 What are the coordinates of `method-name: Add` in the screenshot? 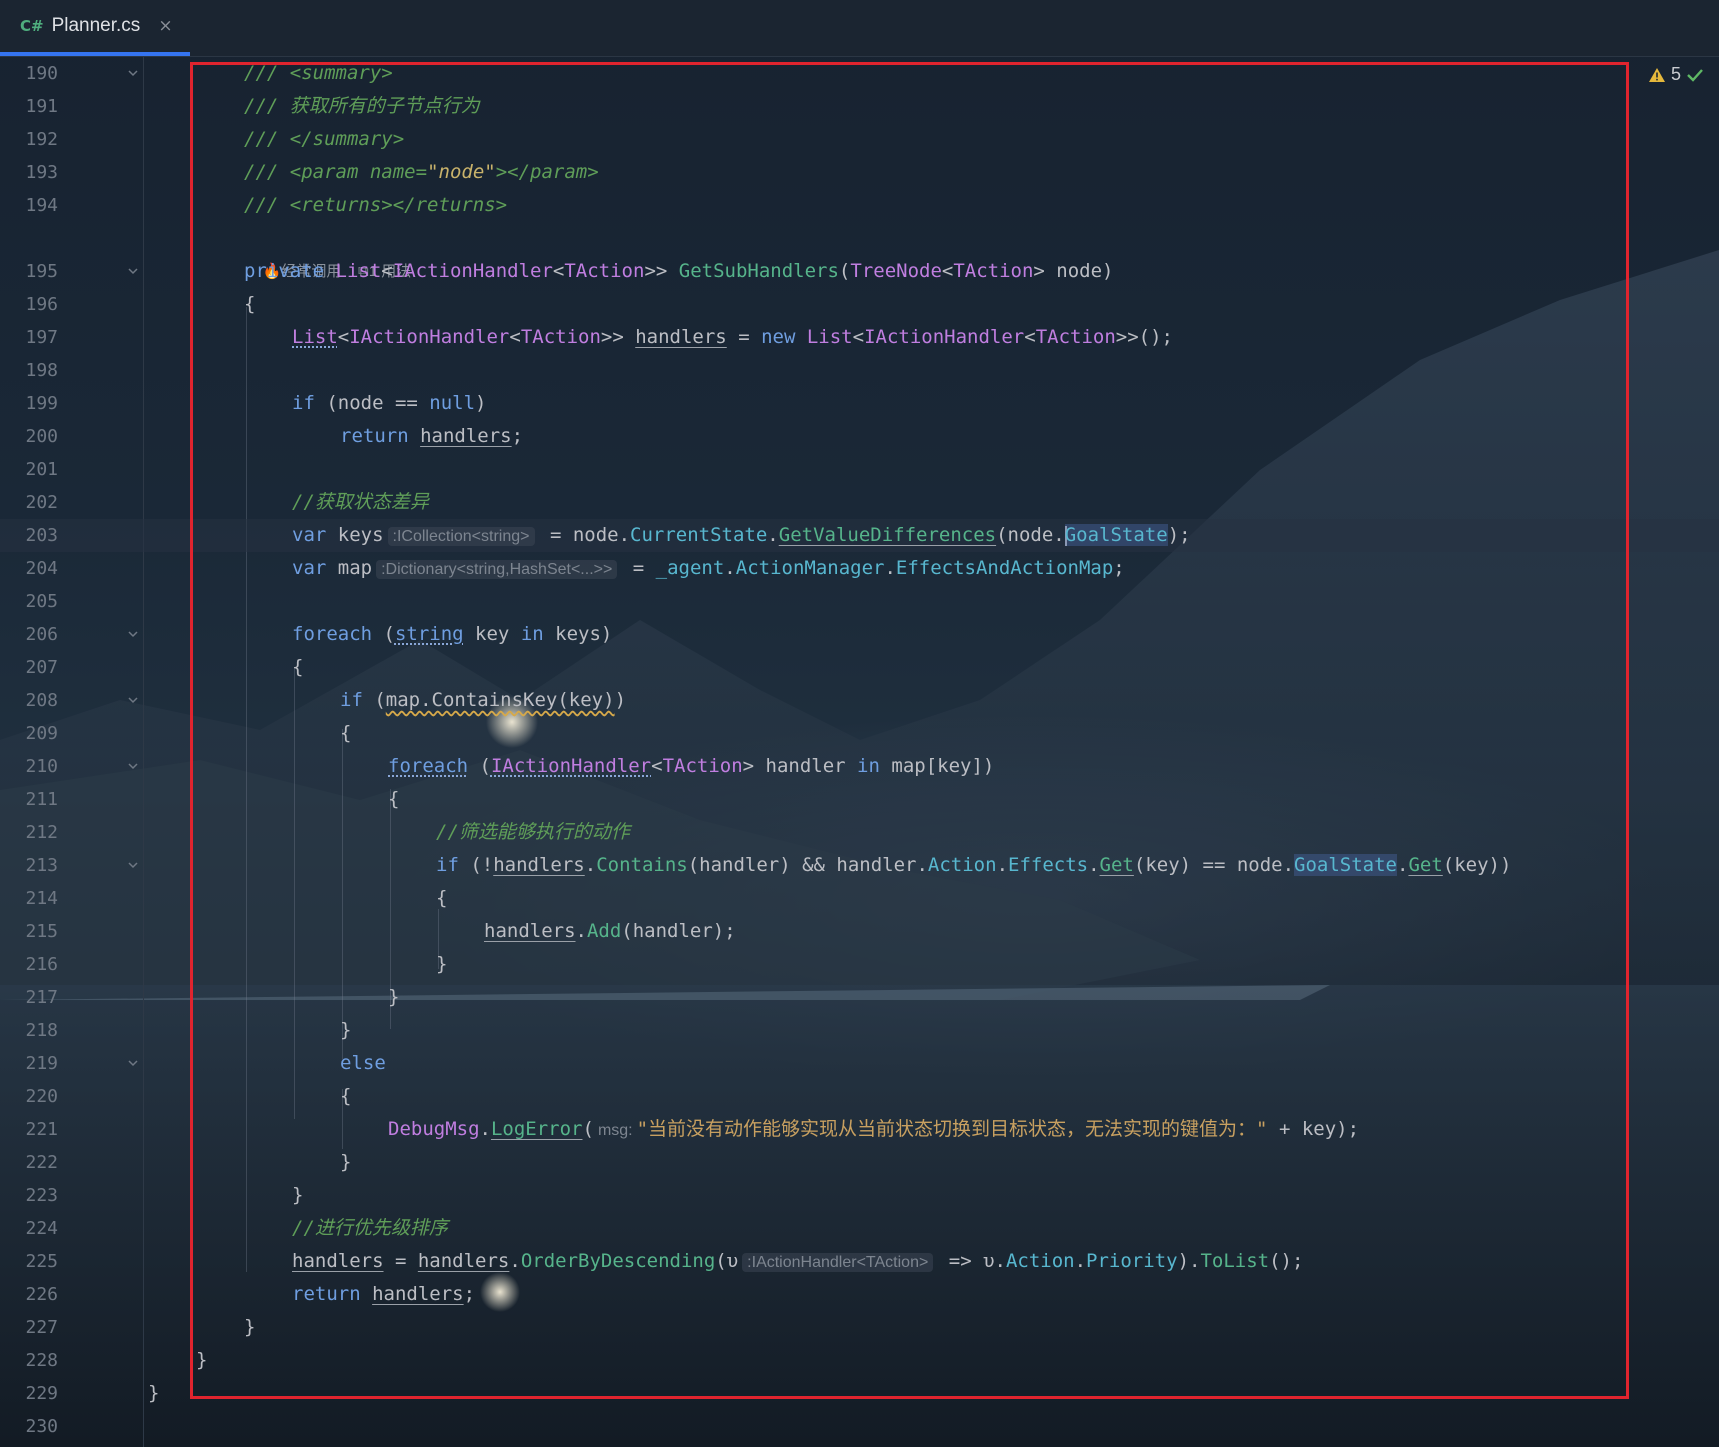 It's located at (604, 931).